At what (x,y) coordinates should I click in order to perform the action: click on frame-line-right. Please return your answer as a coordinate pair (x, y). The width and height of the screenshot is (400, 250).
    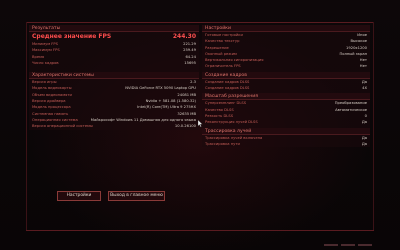
    Looking at the image, I should click on (373, 126).